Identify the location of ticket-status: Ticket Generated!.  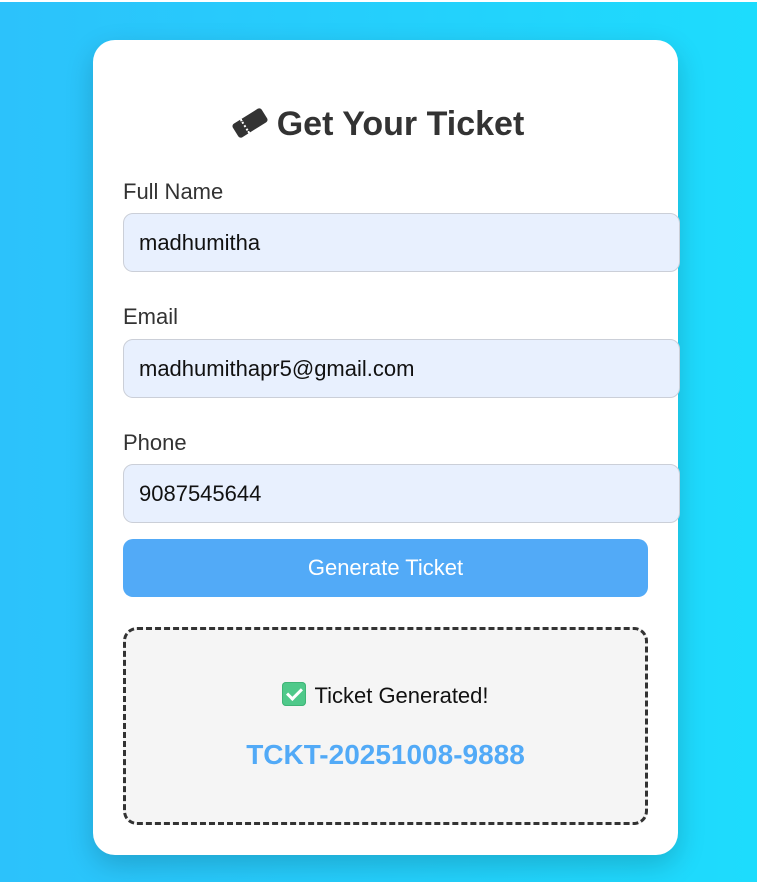
(385, 695).